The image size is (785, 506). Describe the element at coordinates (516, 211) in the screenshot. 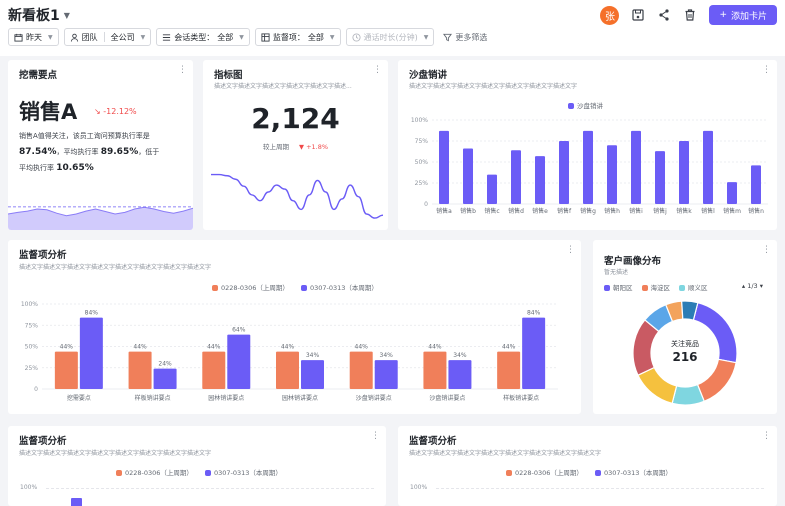

I see `x-tick-label: 销售d` at that location.